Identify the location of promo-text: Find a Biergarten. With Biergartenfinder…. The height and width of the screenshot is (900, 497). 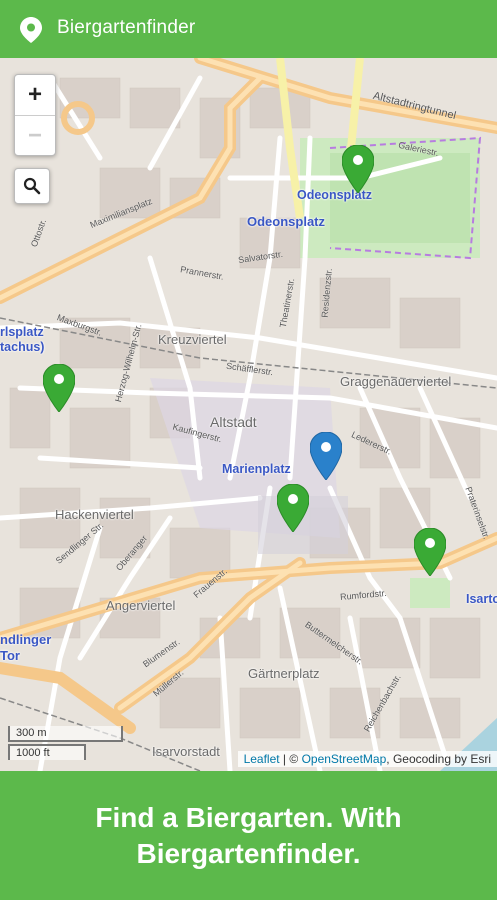
(248, 835).